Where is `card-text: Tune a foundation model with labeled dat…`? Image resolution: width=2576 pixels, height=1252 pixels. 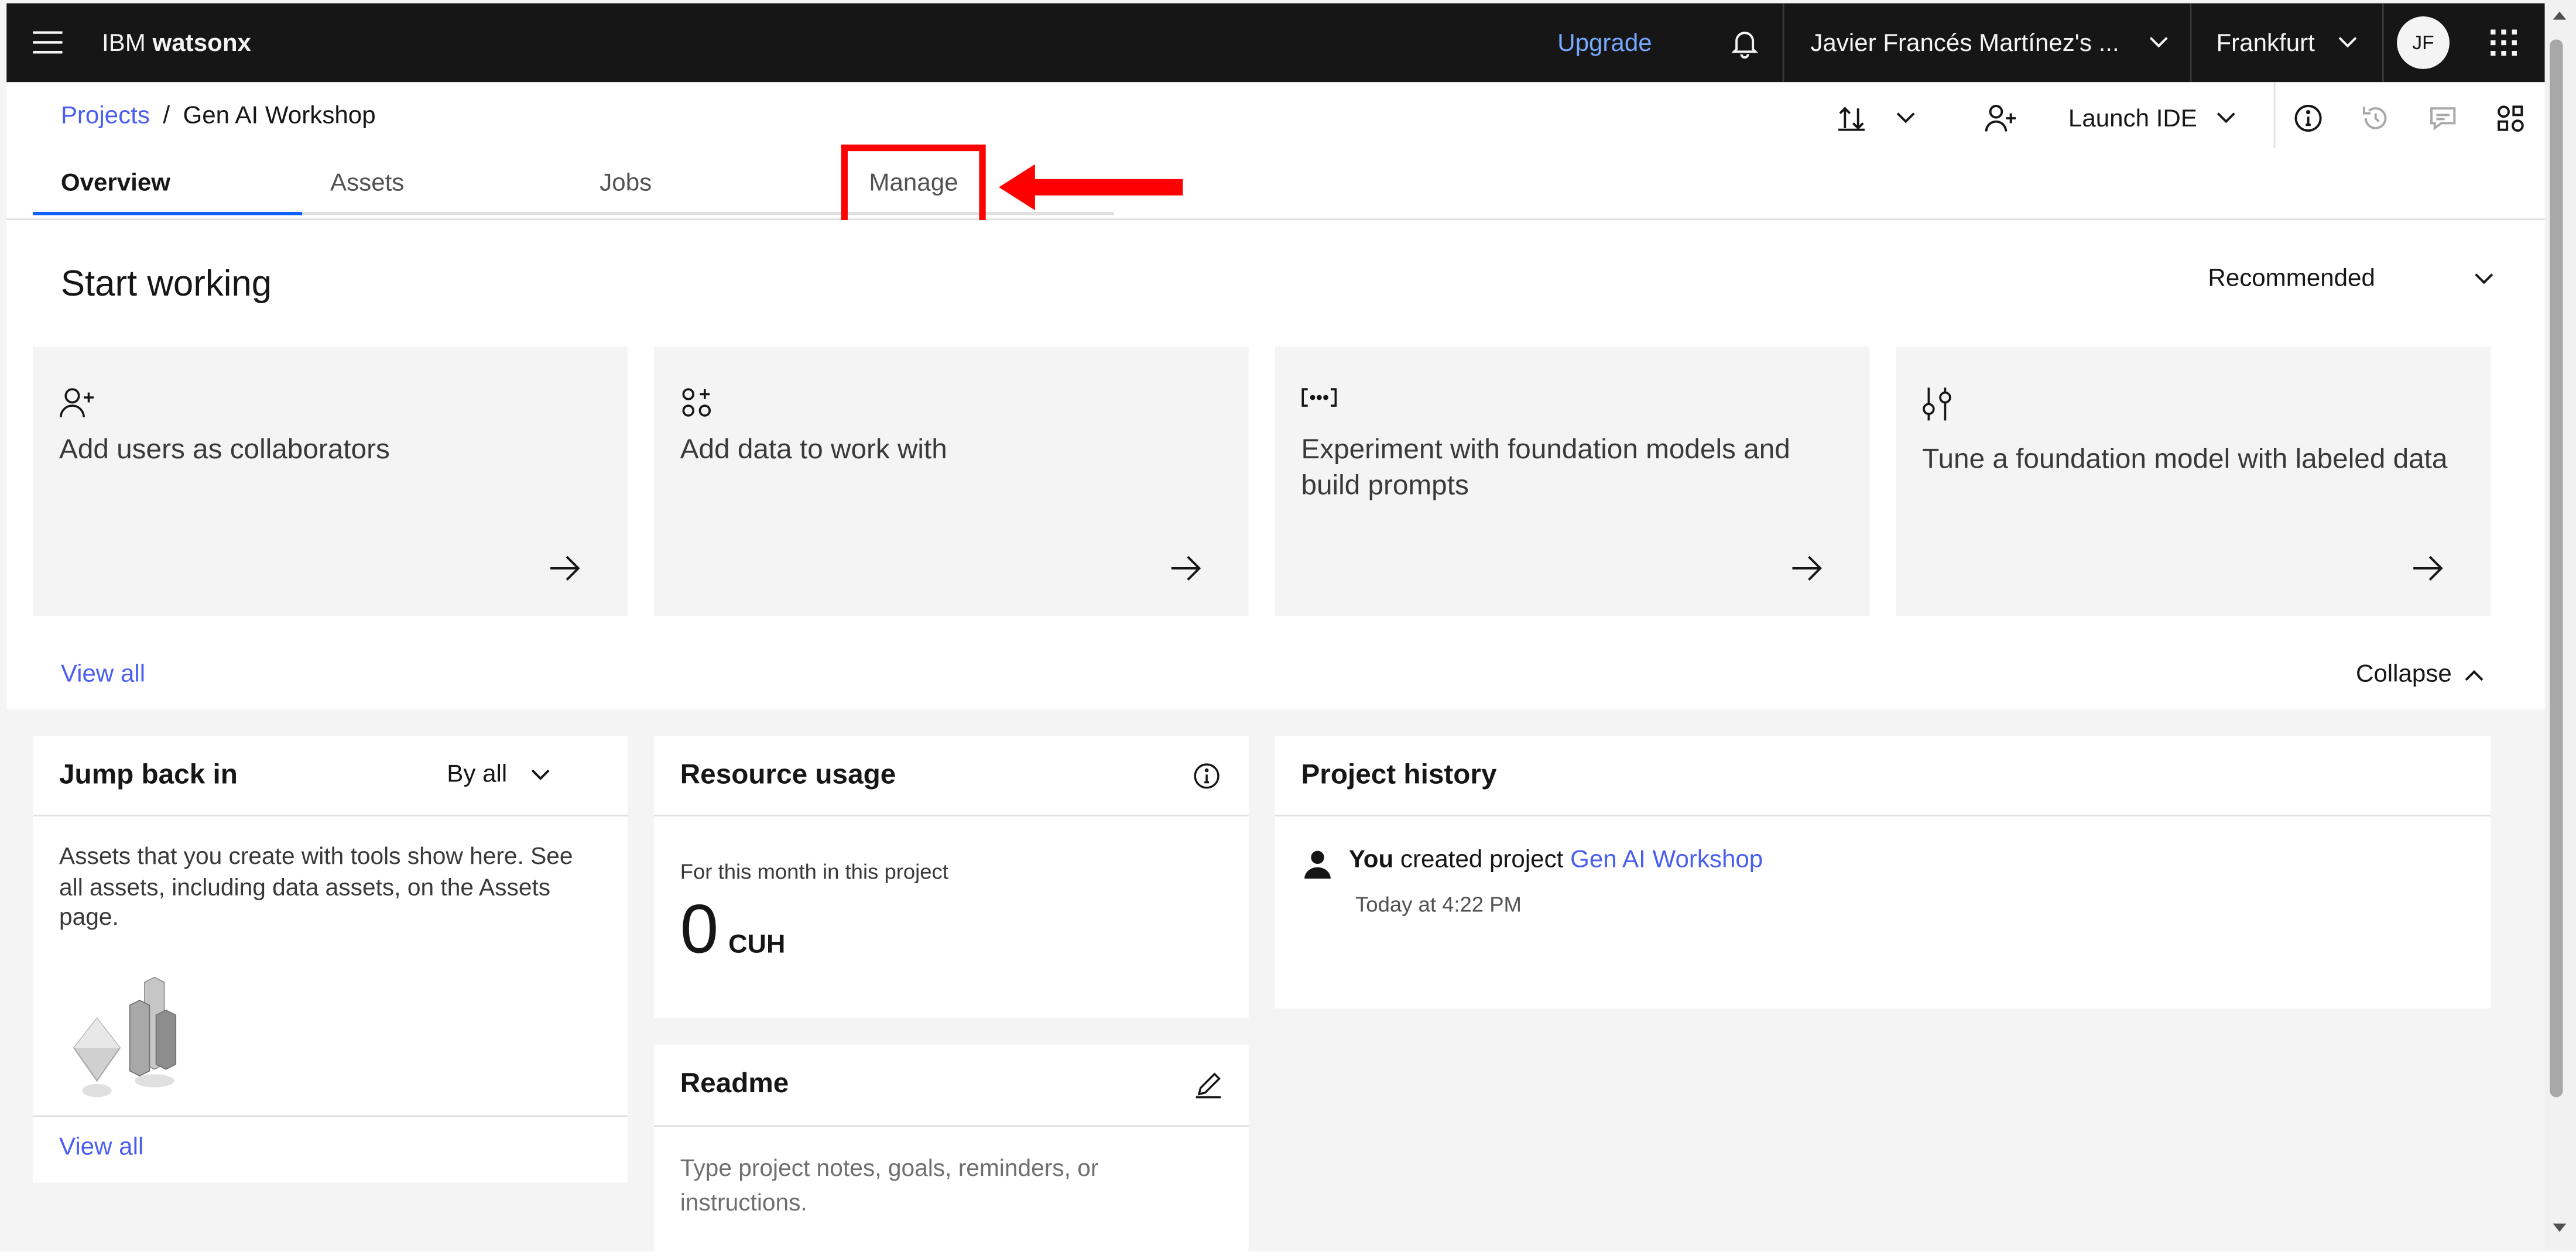 card-text: Tune a foundation model with labeled dat… is located at coordinates (2185, 459).